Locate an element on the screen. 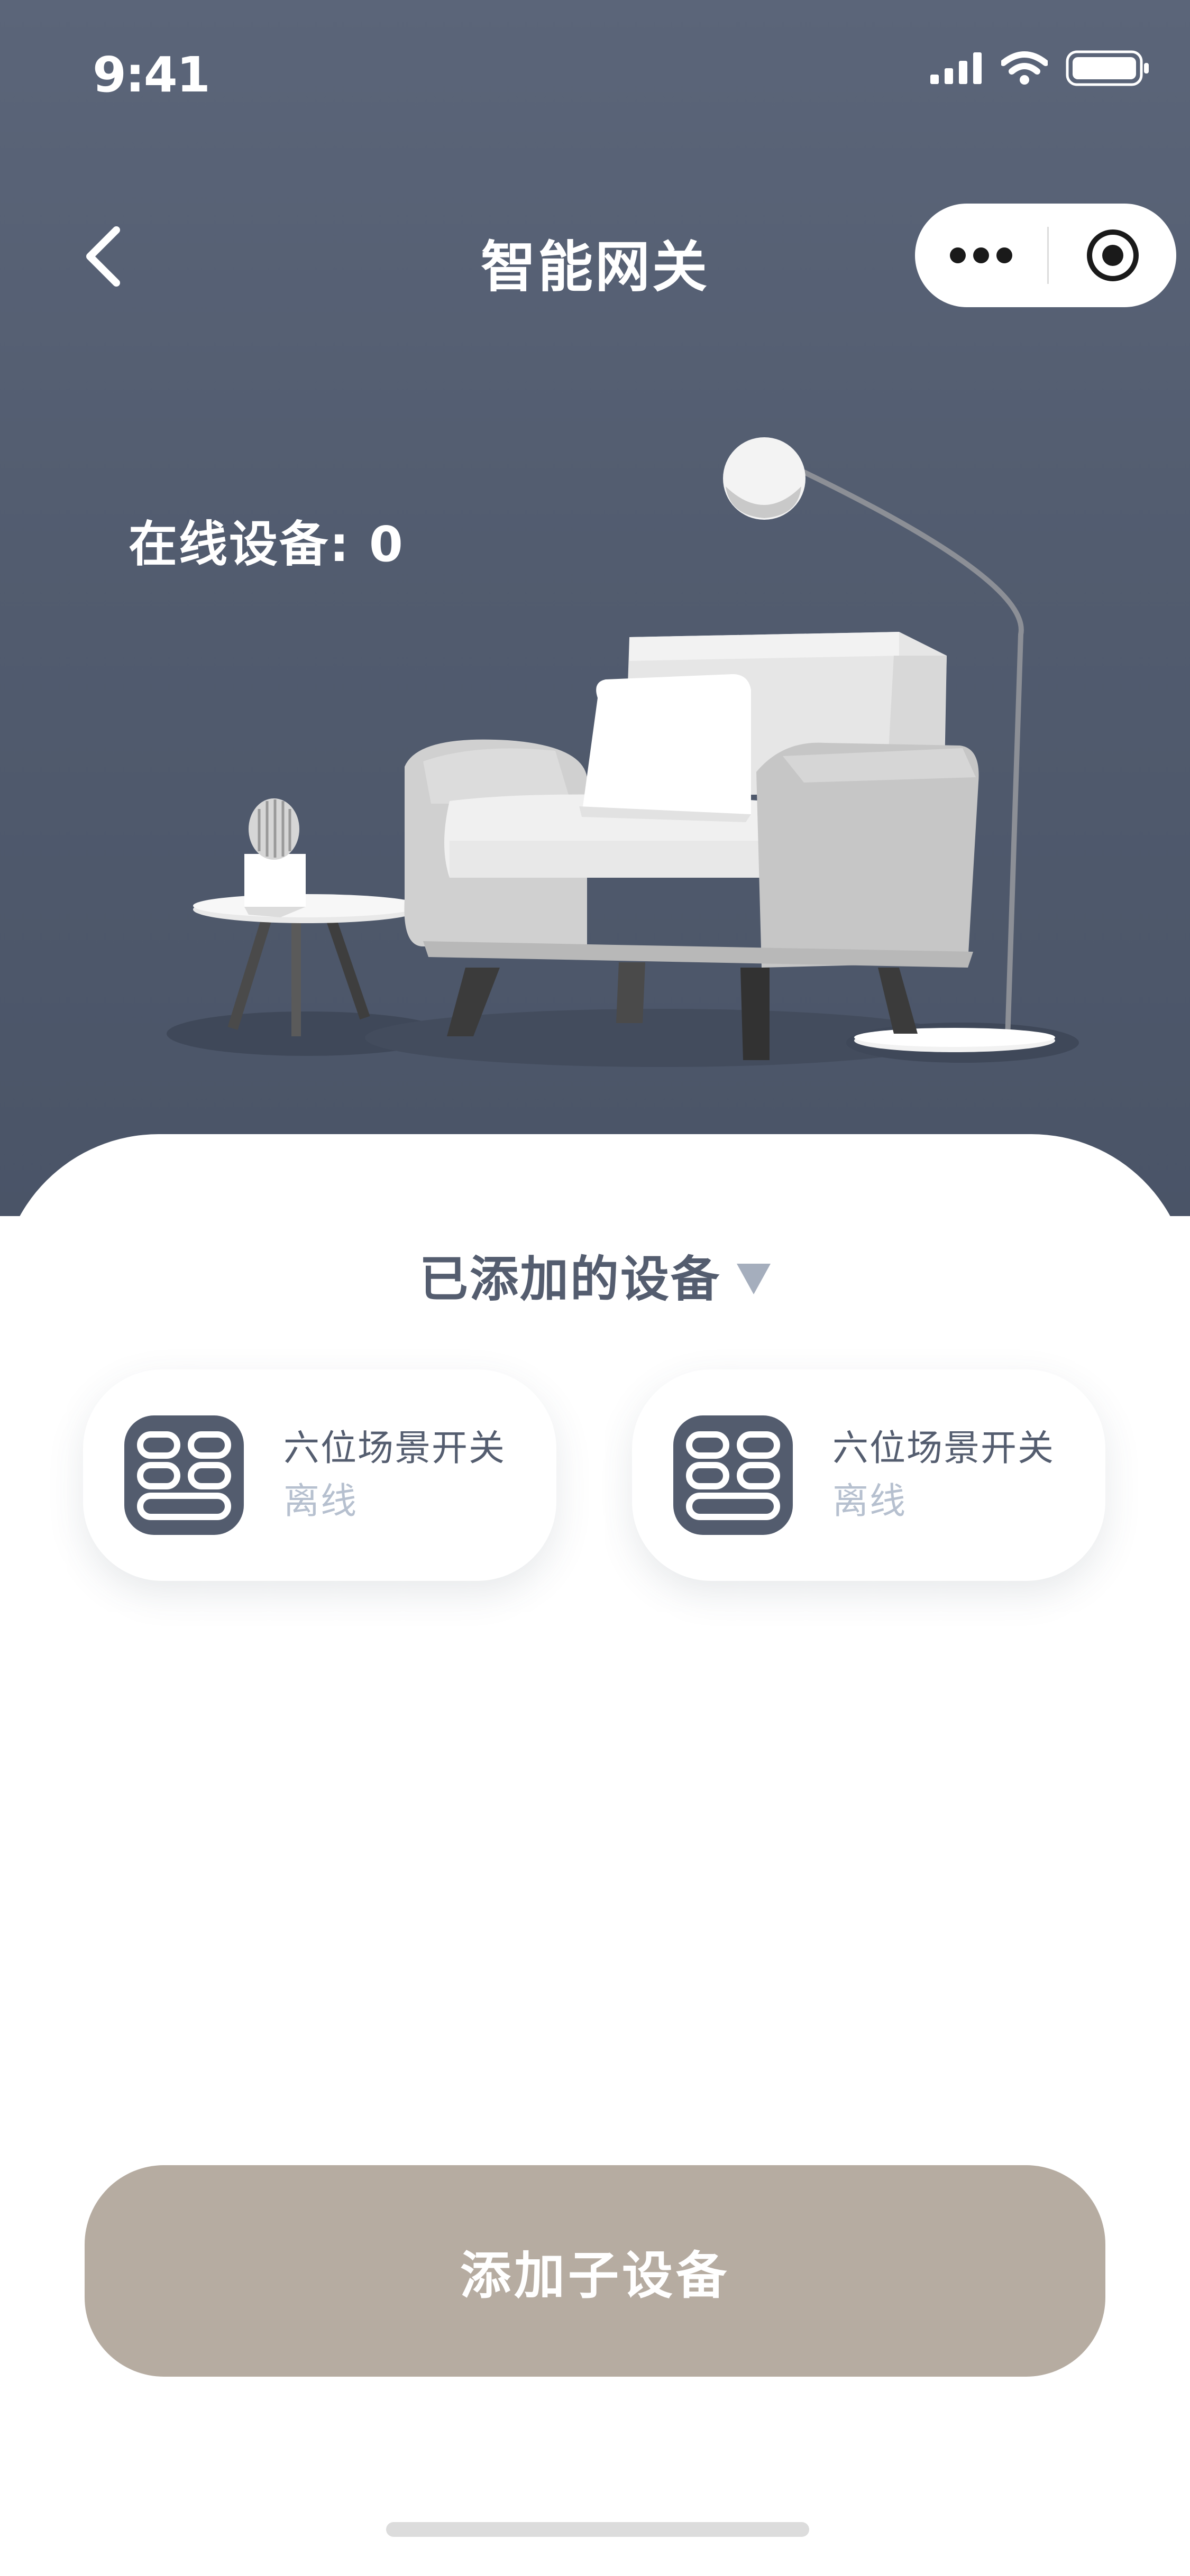 The height and width of the screenshot is (2576, 1190). status-icons is located at coordinates (1040, 68).